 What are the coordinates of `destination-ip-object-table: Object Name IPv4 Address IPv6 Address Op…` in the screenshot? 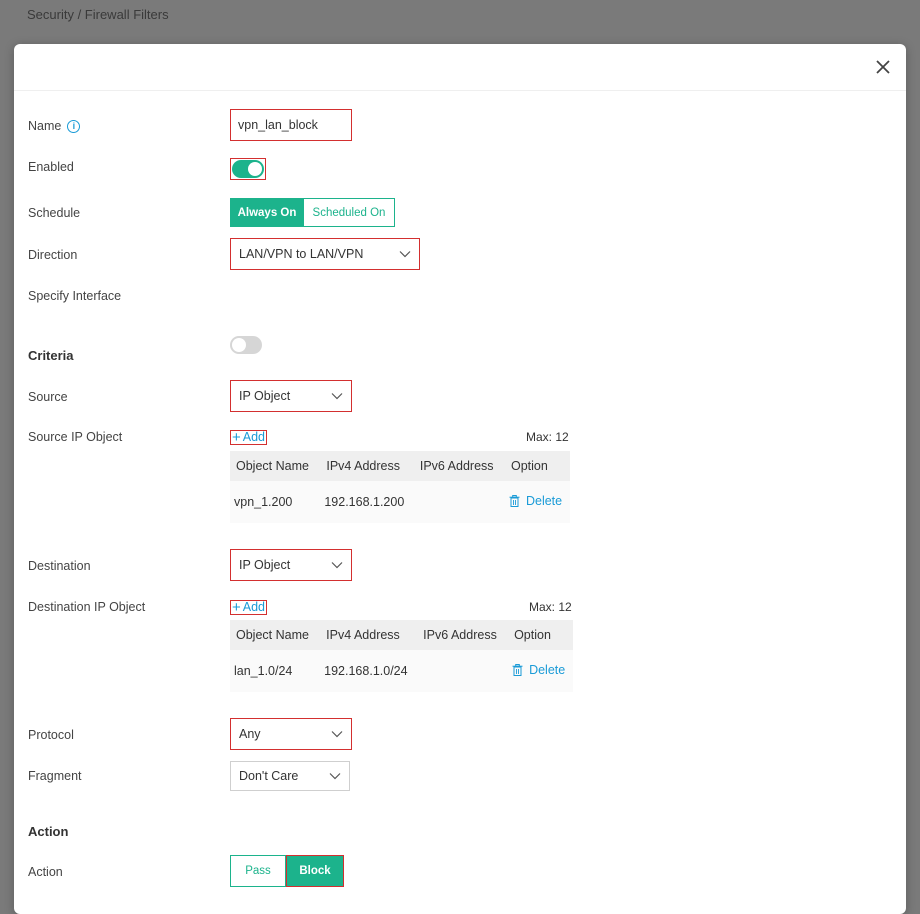 It's located at (401, 656).